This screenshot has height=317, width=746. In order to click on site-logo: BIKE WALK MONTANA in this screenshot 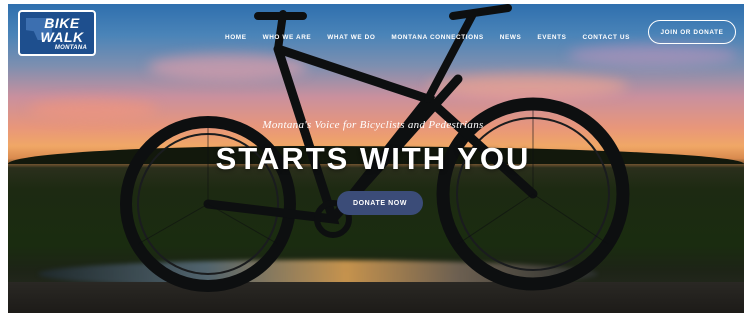, I will do `click(57, 33)`.